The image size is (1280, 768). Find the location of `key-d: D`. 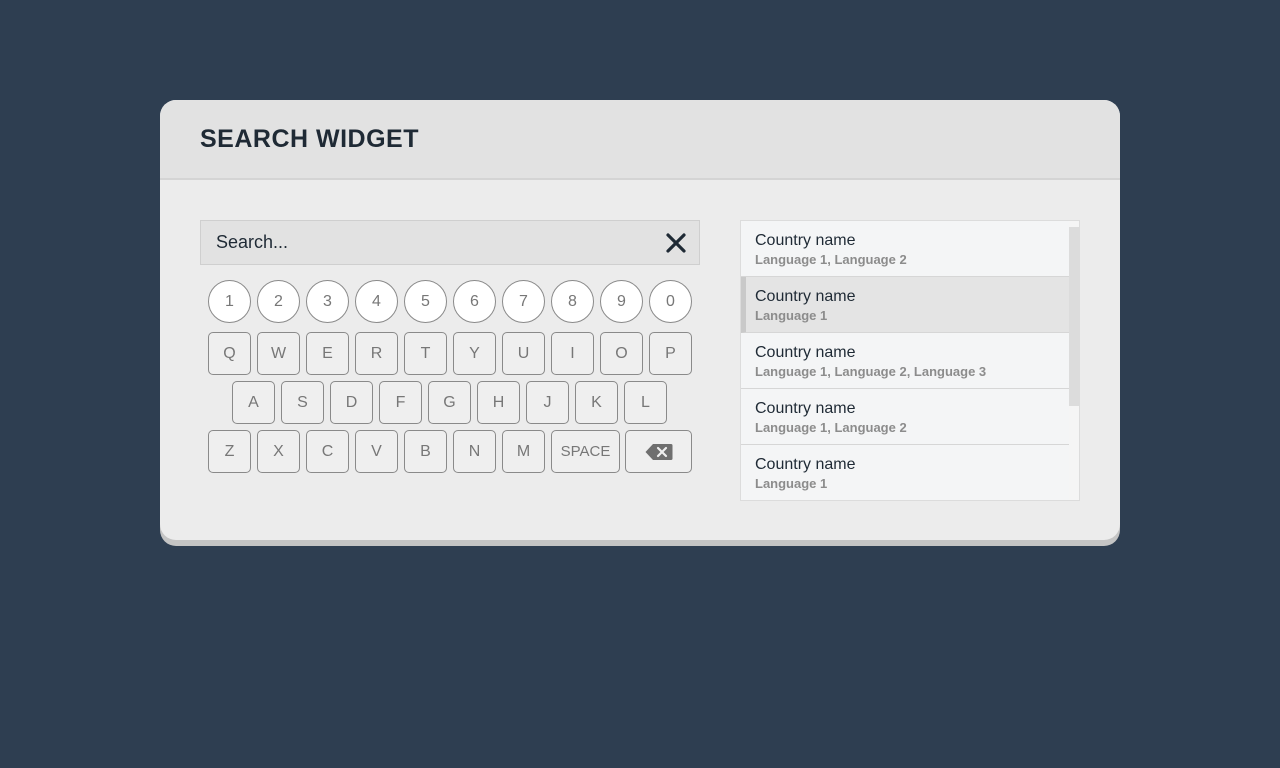

key-d: D is located at coordinates (351, 402).